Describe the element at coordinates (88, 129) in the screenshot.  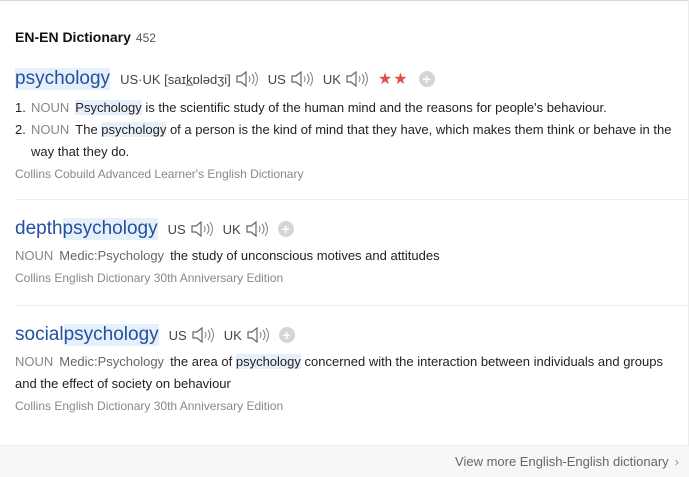
I see `definition-text: The` at that location.